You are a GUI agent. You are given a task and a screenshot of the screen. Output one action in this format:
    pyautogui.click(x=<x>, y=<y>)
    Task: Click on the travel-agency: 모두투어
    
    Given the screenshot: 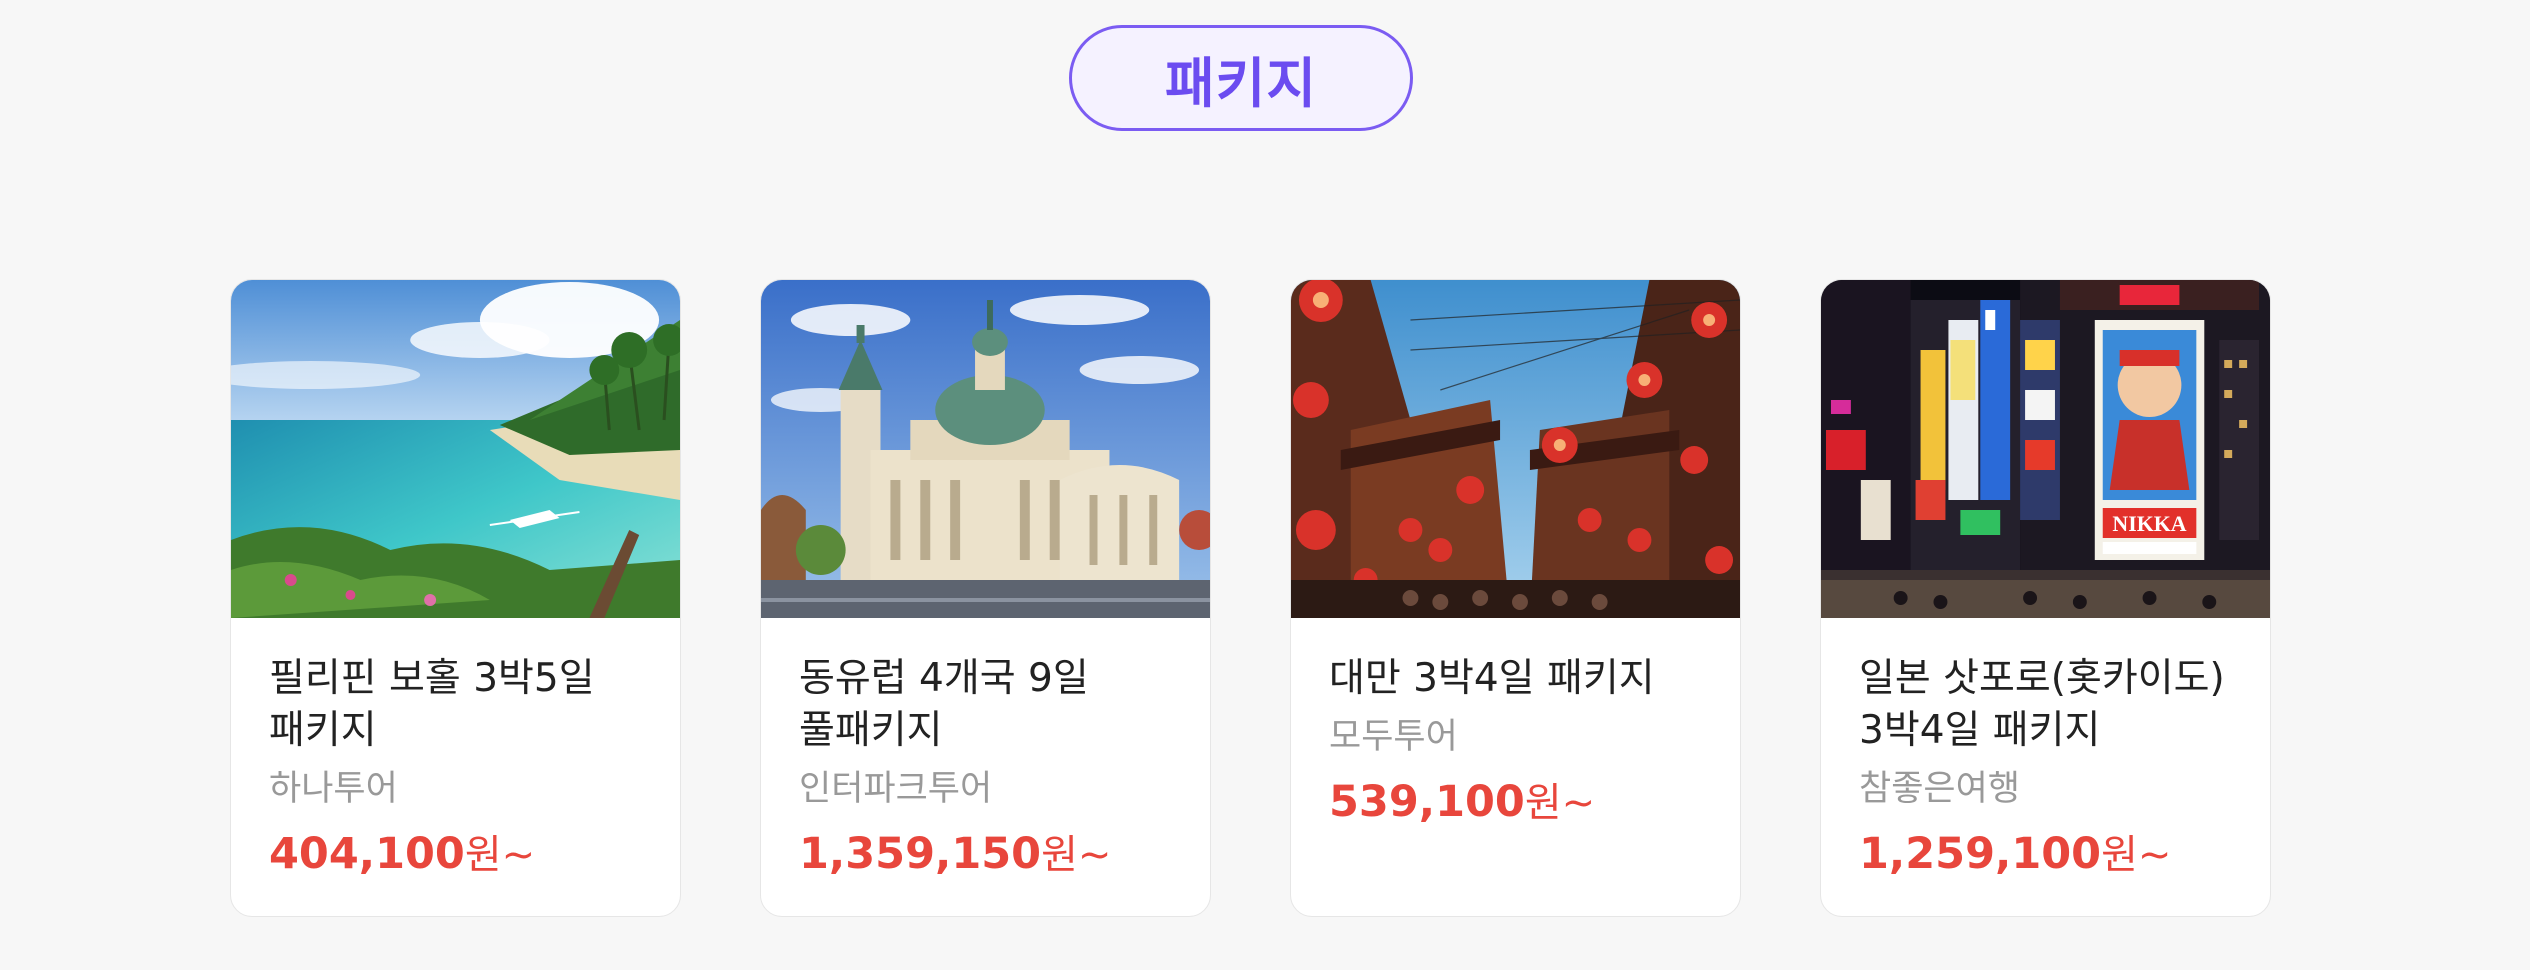 What is the action you would take?
    pyautogui.click(x=1393, y=737)
    